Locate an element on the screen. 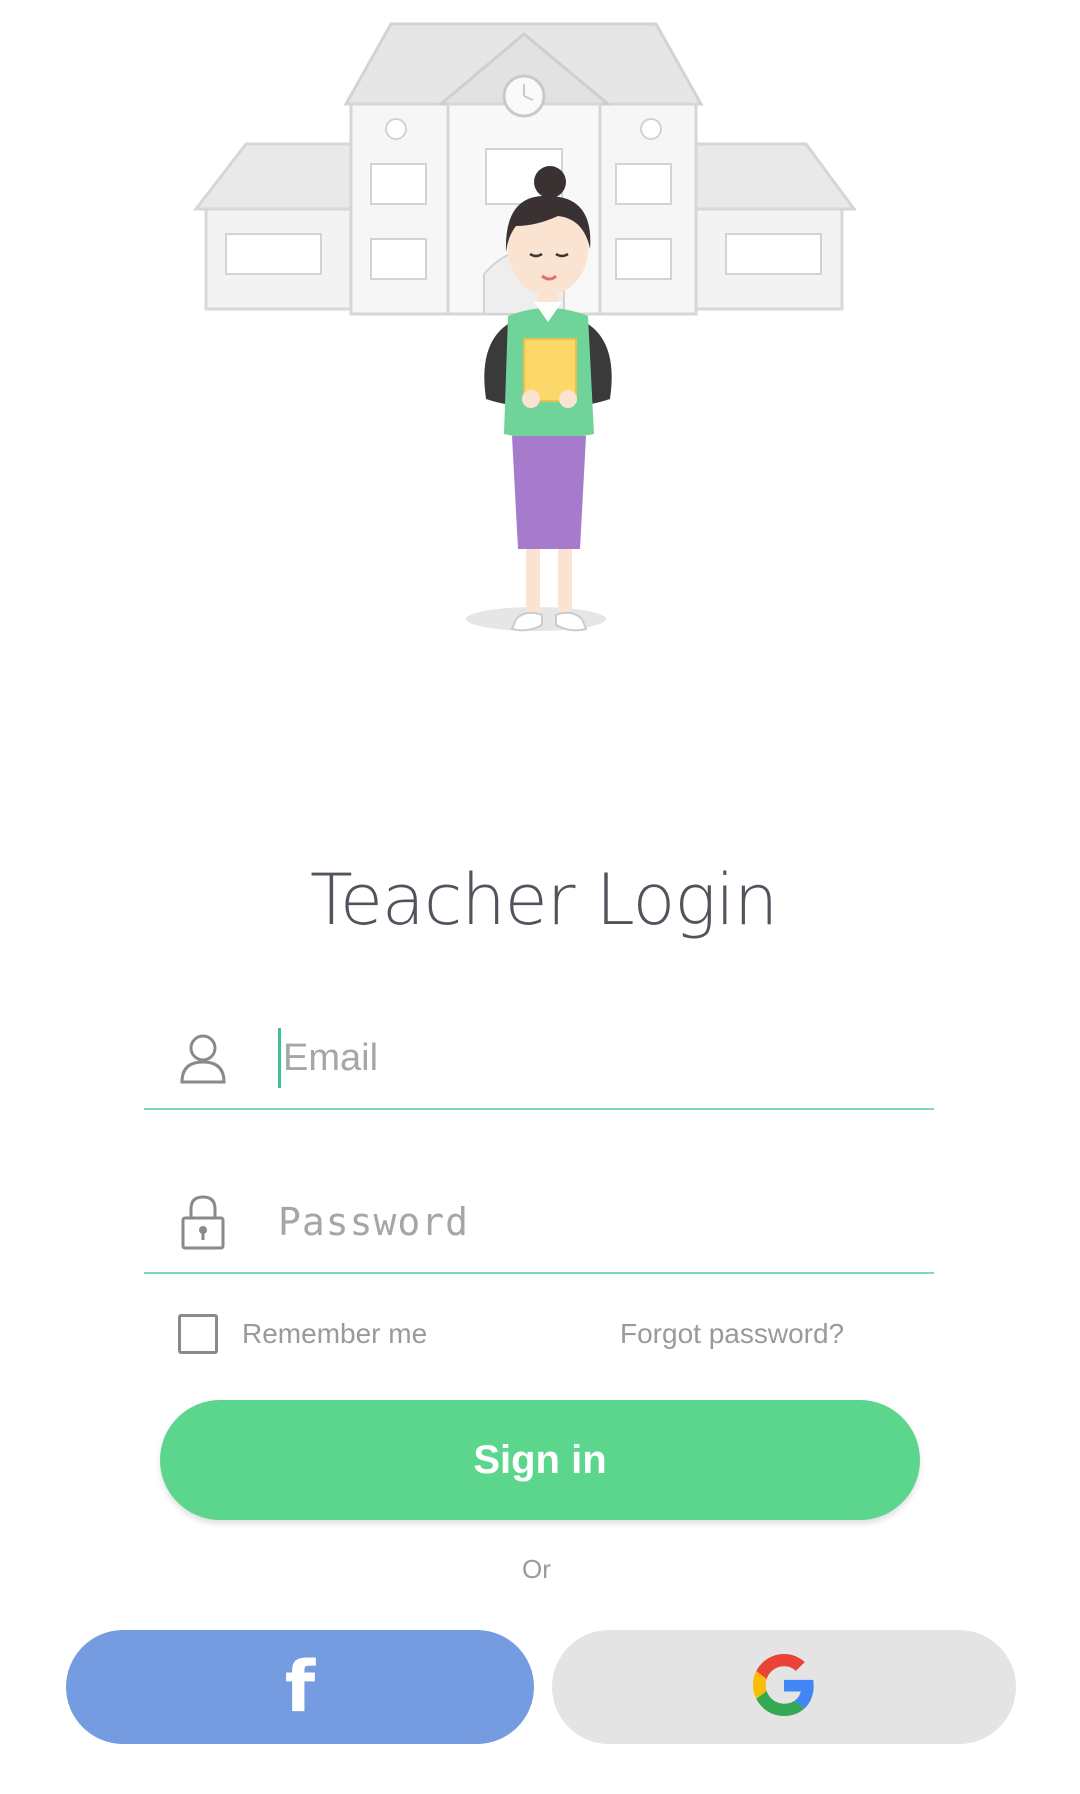  email-field is located at coordinates (539, 1059).